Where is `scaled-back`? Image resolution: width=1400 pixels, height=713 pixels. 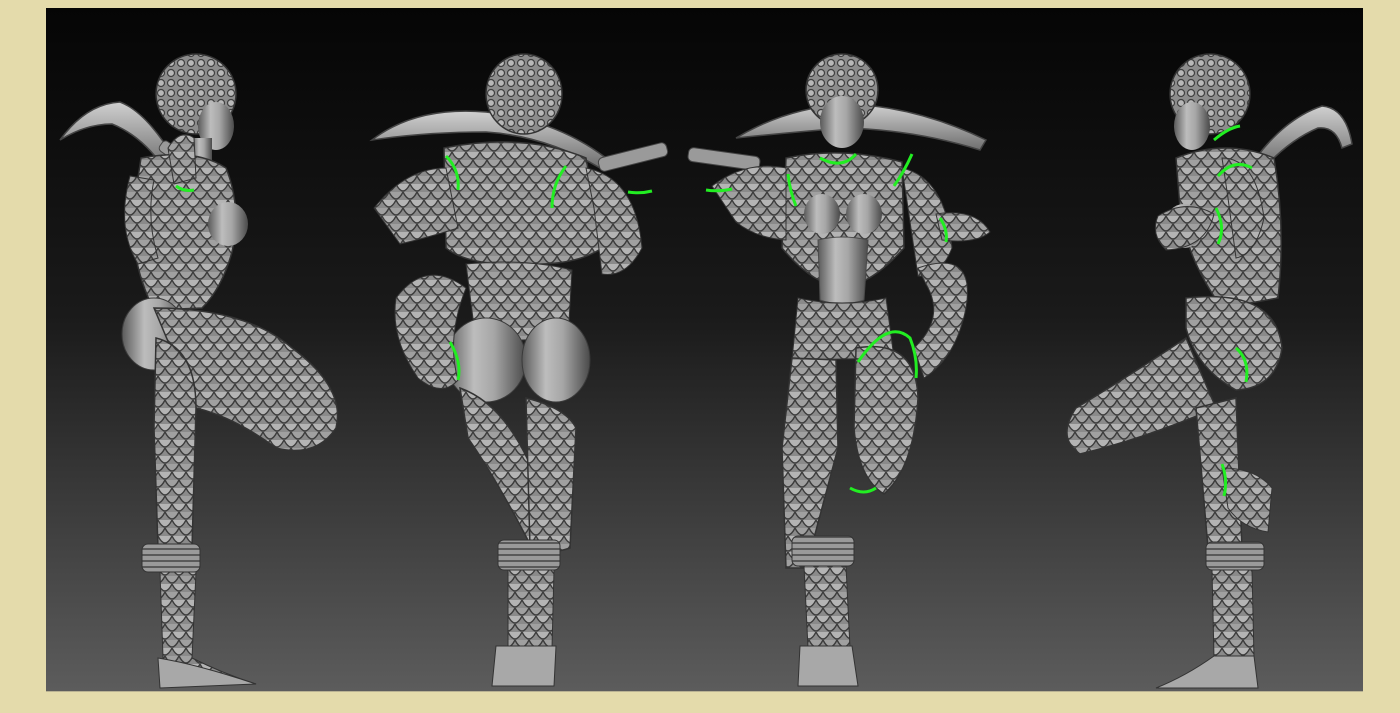 scaled-back is located at coordinates (523, 203).